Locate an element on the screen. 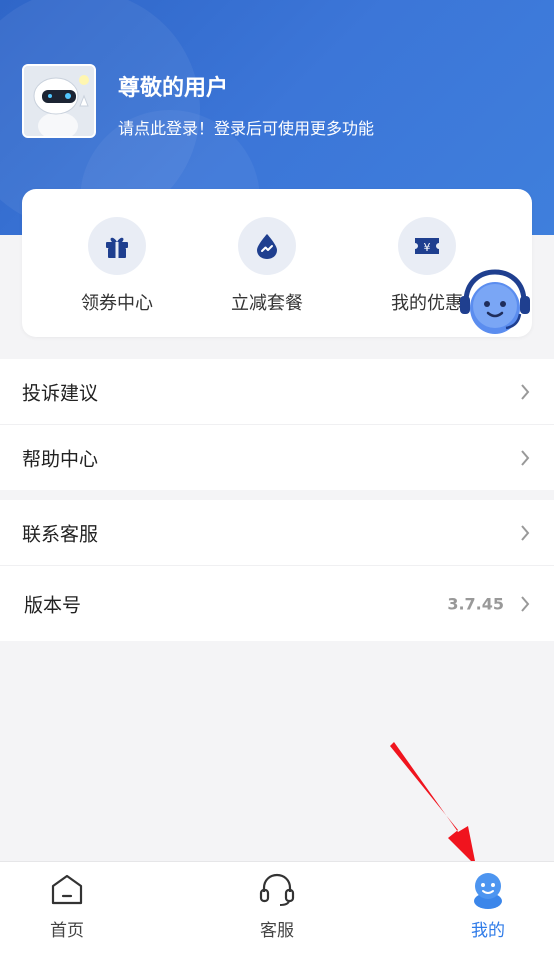 This screenshot has height=953, width=554. menu-item-label: 投诉建议 is located at coordinates (60, 393).